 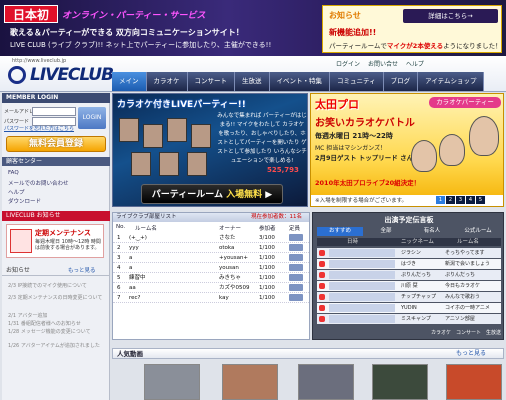 What do you see at coordinates (353, 242) in the screenshot?
I see `col-date: 日時` at bounding box center [353, 242].